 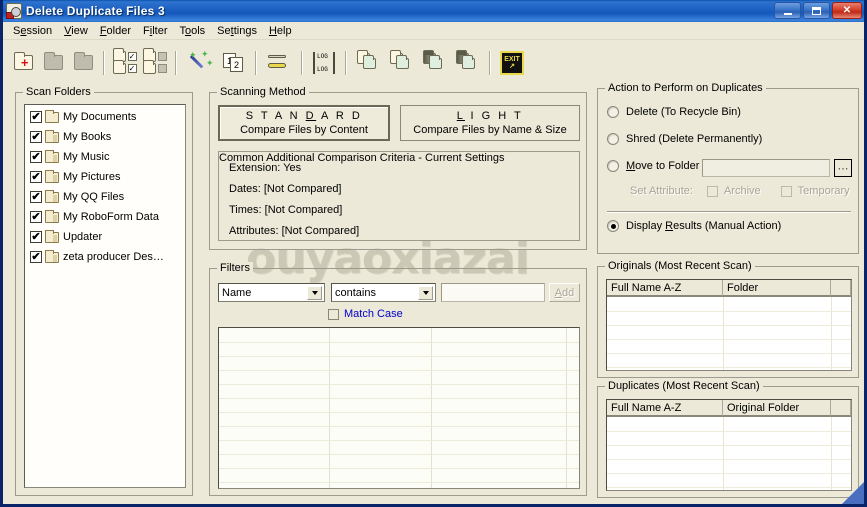 I want to click on originals-column-fullname: Full Name A-Z, so click(x=665, y=288).